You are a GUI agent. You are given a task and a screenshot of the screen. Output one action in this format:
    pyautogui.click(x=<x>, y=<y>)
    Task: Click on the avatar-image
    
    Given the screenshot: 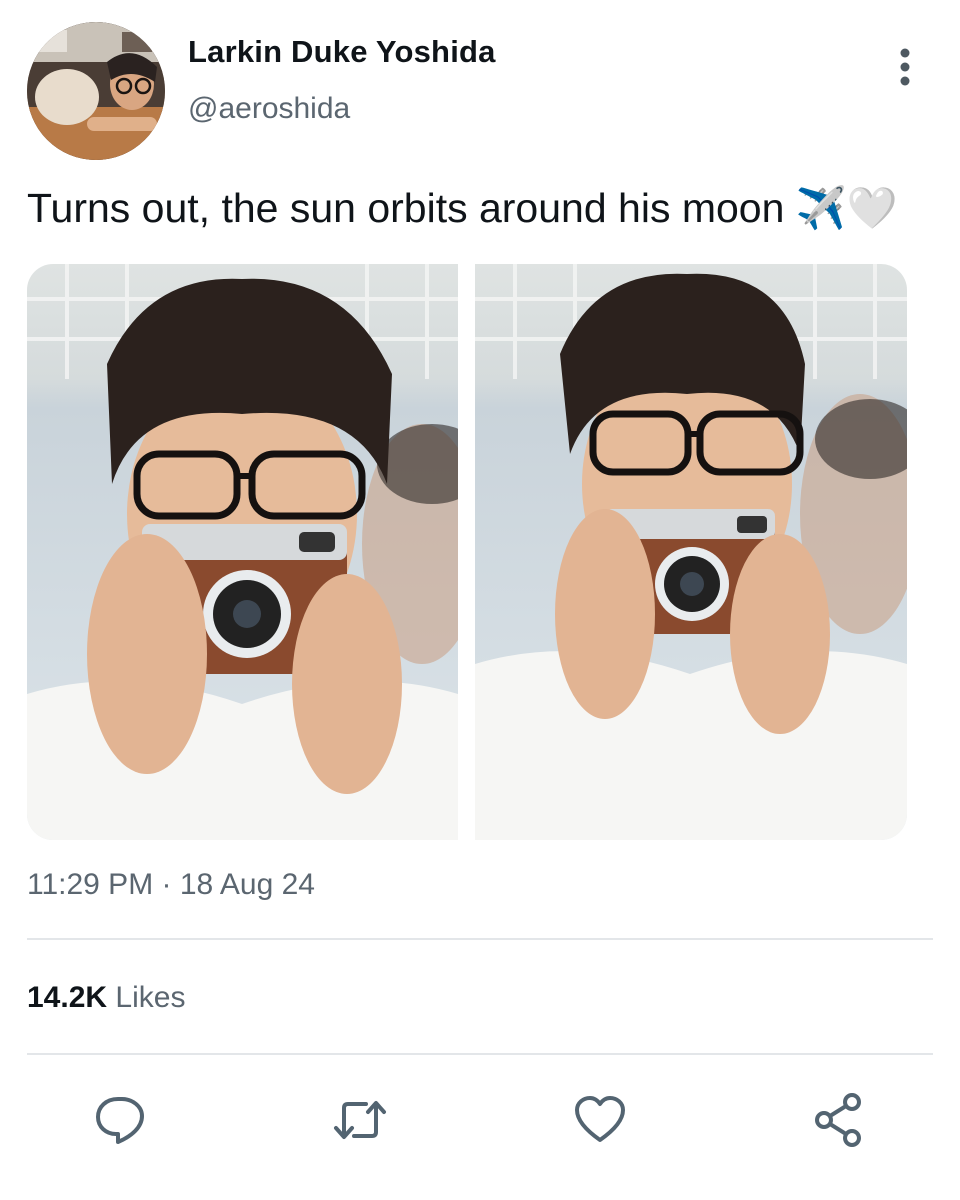 What is the action you would take?
    pyautogui.click(x=96, y=91)
    